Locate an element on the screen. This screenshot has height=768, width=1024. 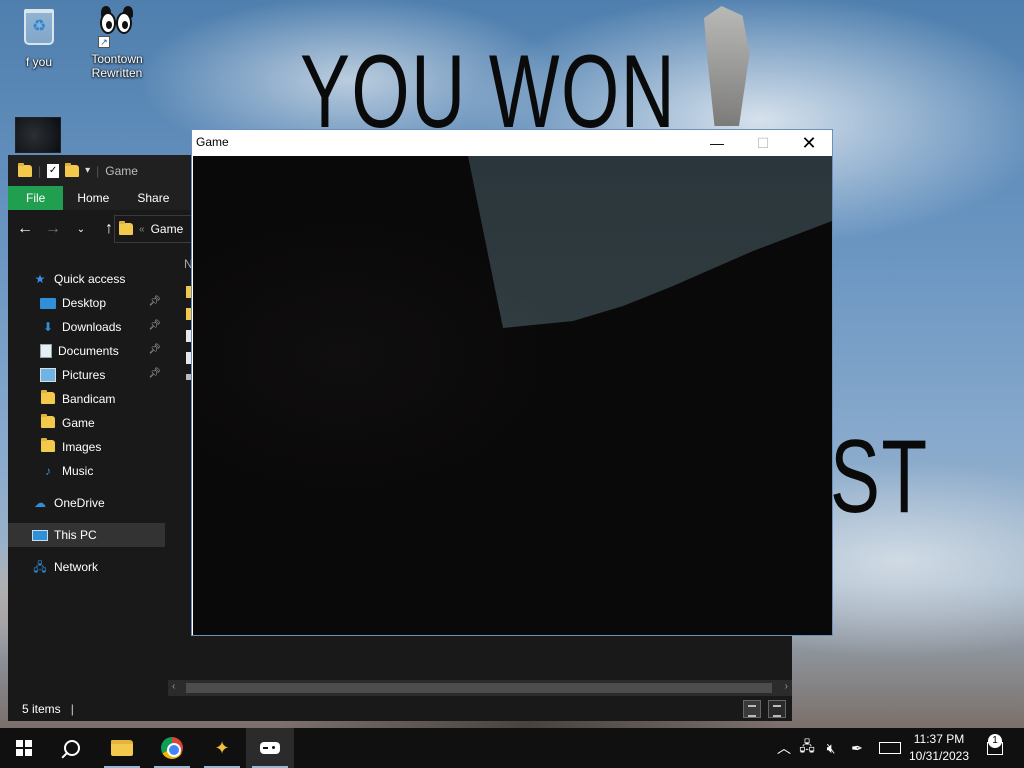
taskbar-toontown: ✦ is located at coordinates (222, 748).